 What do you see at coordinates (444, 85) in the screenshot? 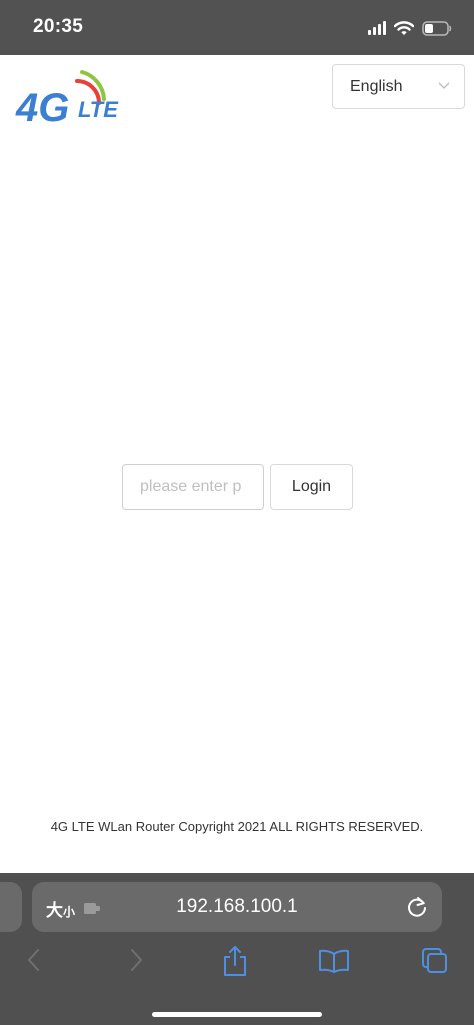
I see `chevron-down-icon` at bounding box center [444, 85].